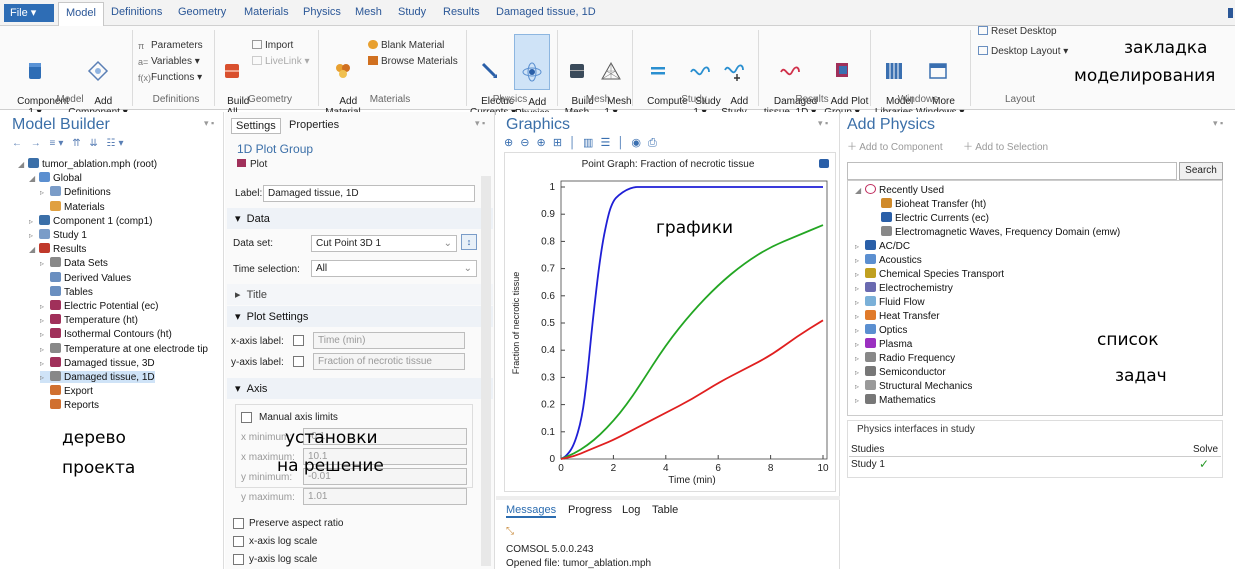  Describe the element at coordinates (97, 377) in the screenshot. I see `tree-item: ▹ Damaged tissue, 1D` at that location.